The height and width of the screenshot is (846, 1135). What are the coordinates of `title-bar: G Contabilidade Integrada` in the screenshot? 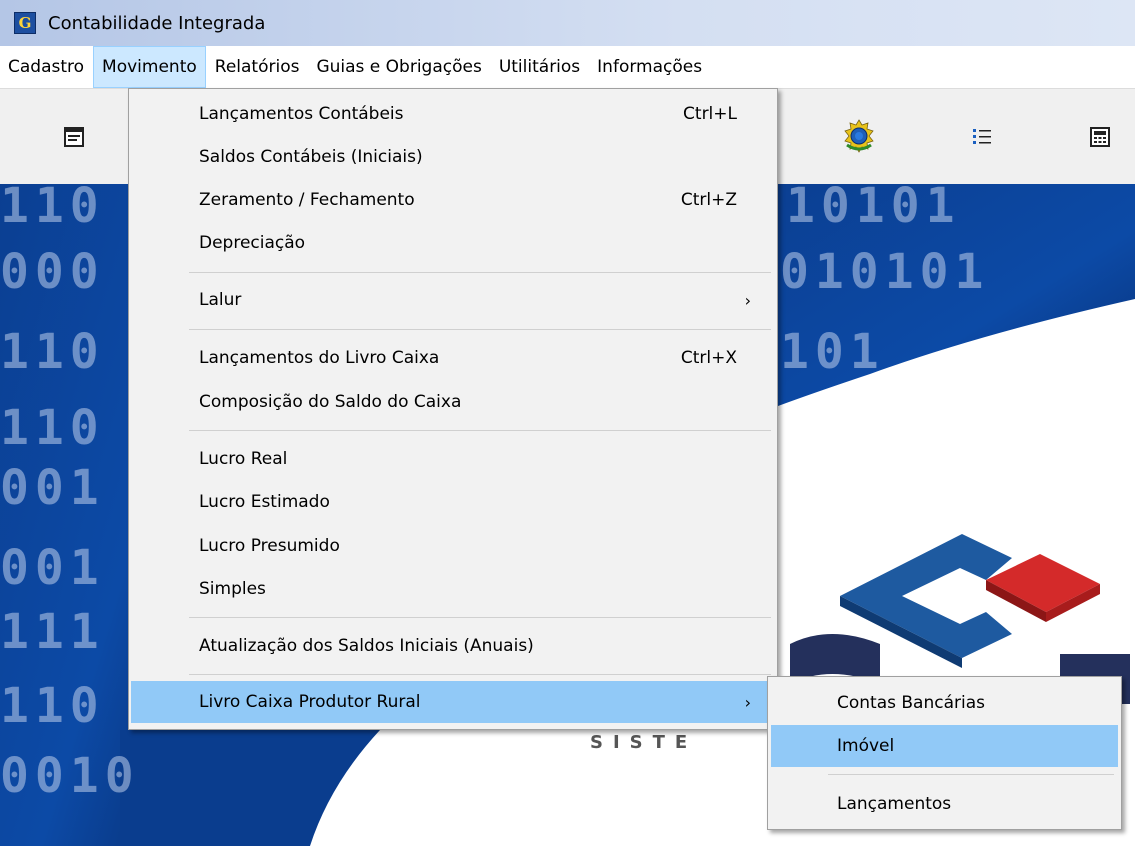 It's located at (567, 23).